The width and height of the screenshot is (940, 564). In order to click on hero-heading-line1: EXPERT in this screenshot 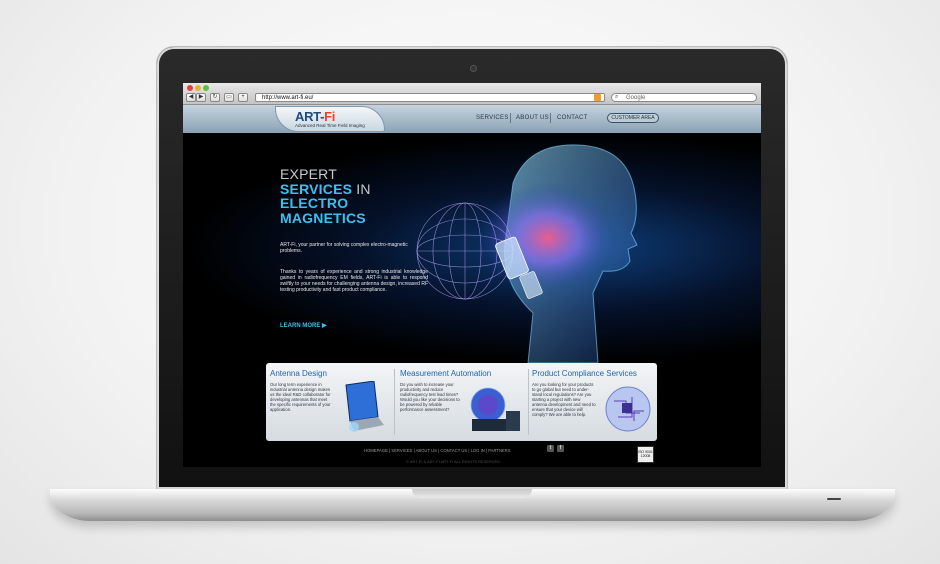, I will do `click(308, 174)`.